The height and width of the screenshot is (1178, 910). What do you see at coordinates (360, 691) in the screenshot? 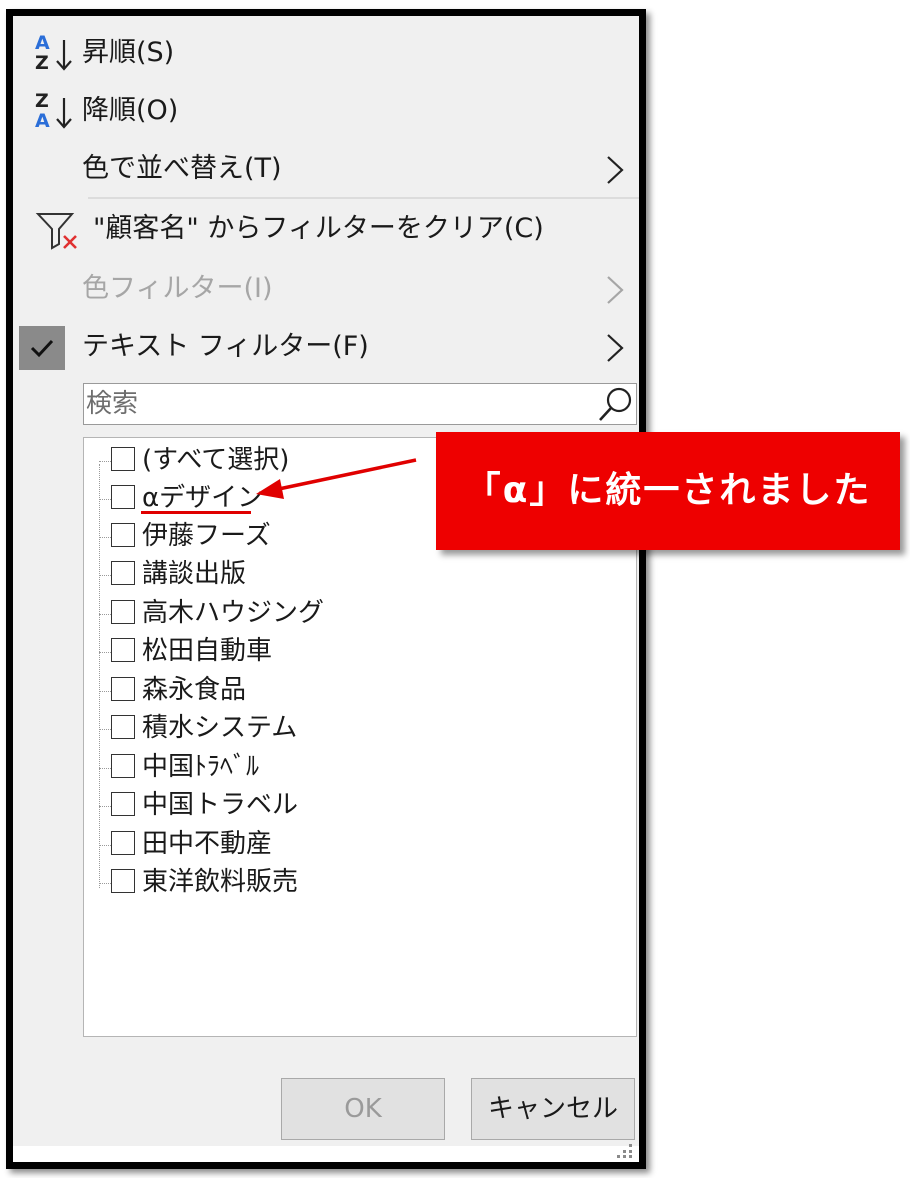
I see `list-item: 森永食品` at bounding box center [360, 691].